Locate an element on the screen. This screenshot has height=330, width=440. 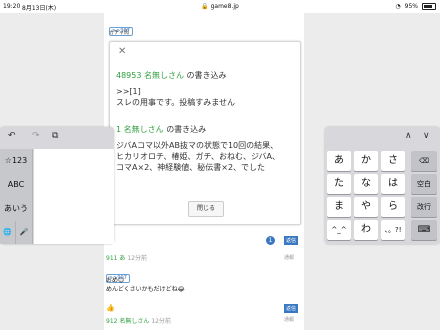
top-snippet: ガチャ周 is located at coordinates (119, 33).